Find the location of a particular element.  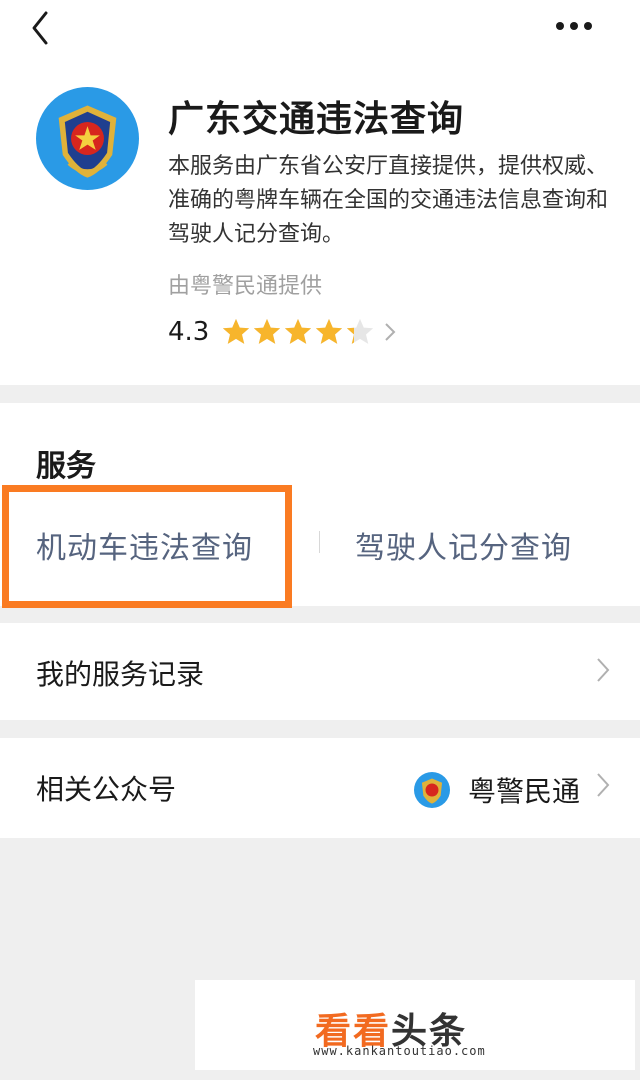

provider-text: 由粤警民通提供 is located at coordinates (245, 286).